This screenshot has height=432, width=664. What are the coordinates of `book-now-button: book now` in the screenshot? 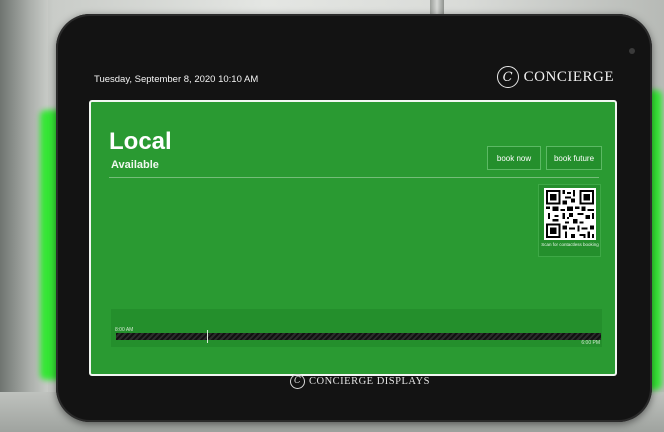 It's located at (514, 158).